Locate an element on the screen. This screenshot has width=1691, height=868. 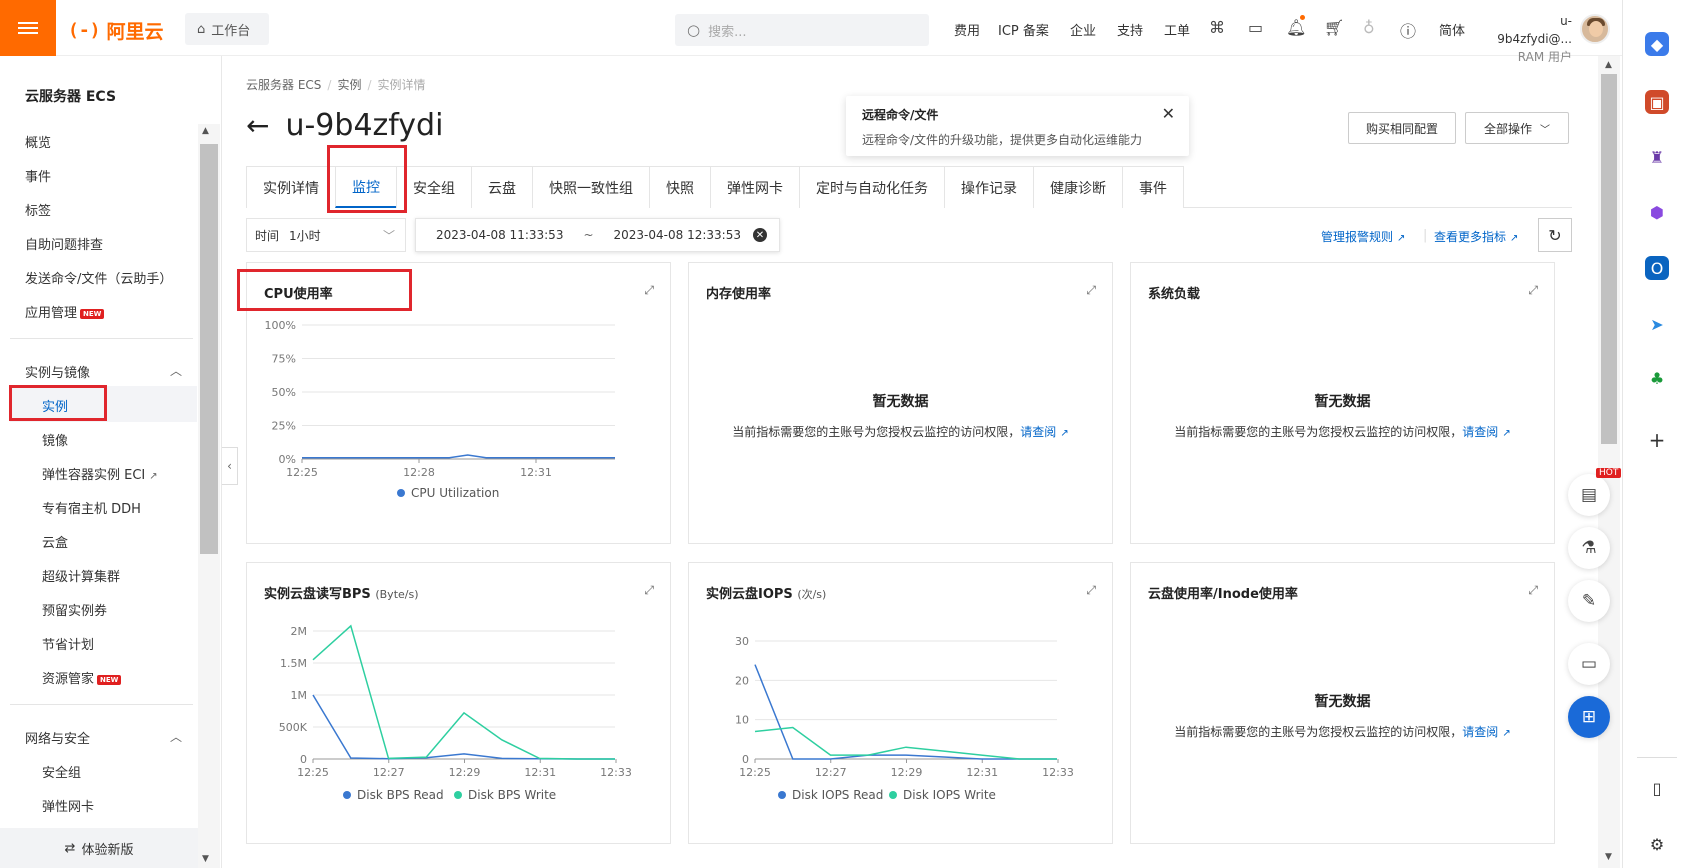
tab-eni: 弹性网卡 is located at coordinates (754, 187).